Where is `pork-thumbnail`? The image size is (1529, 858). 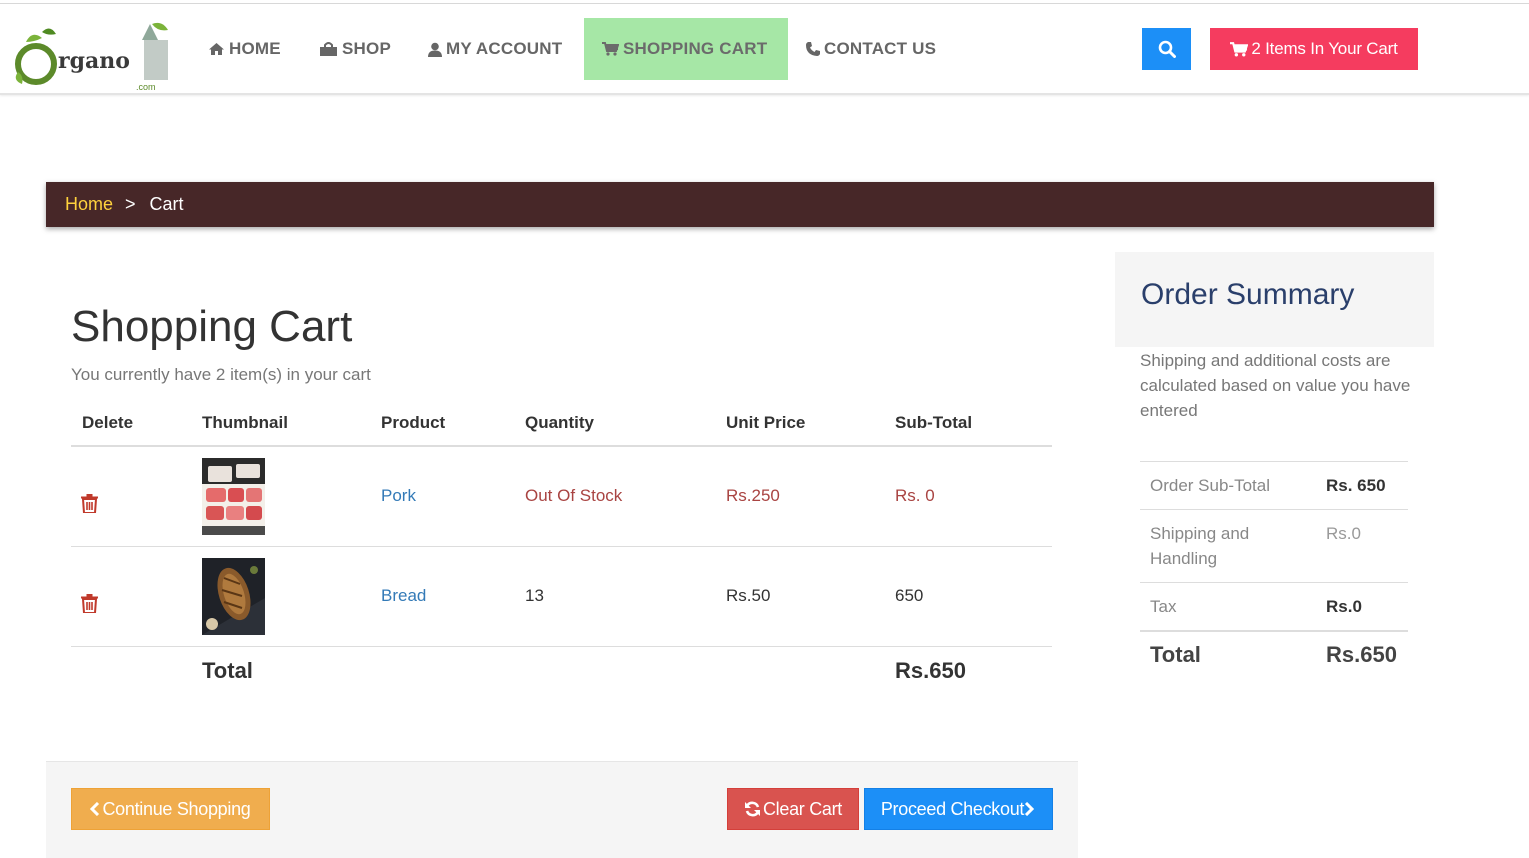
pork-thumbnail is located at coordinates (233, 496).